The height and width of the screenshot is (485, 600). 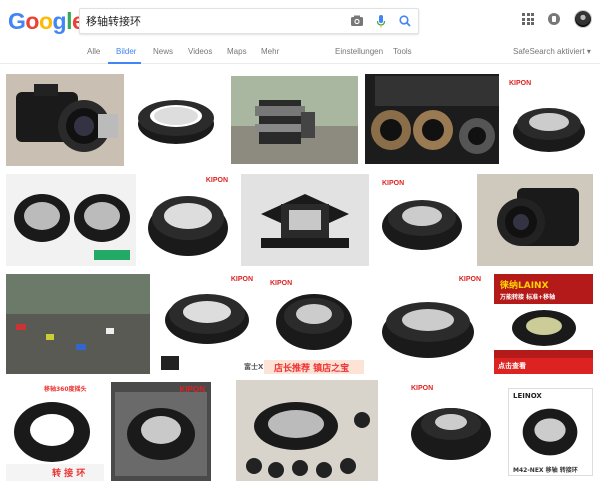 I want to click on brand-mark: 富士X, so click(x=254, y=368).